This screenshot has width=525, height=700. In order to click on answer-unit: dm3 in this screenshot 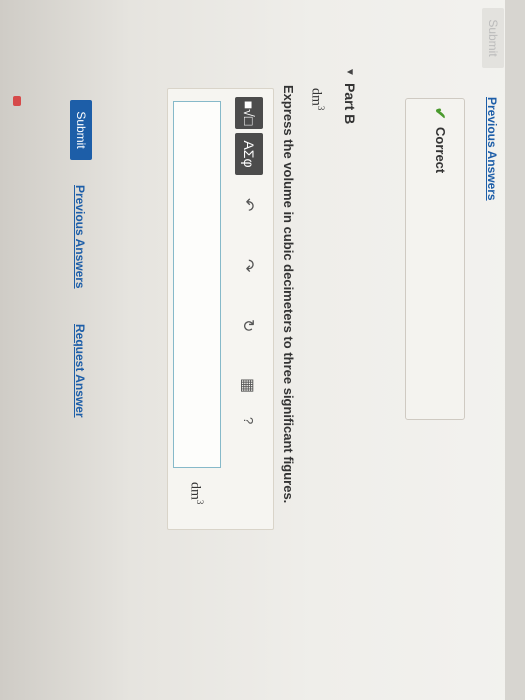, I will do `click(196, 493)`.